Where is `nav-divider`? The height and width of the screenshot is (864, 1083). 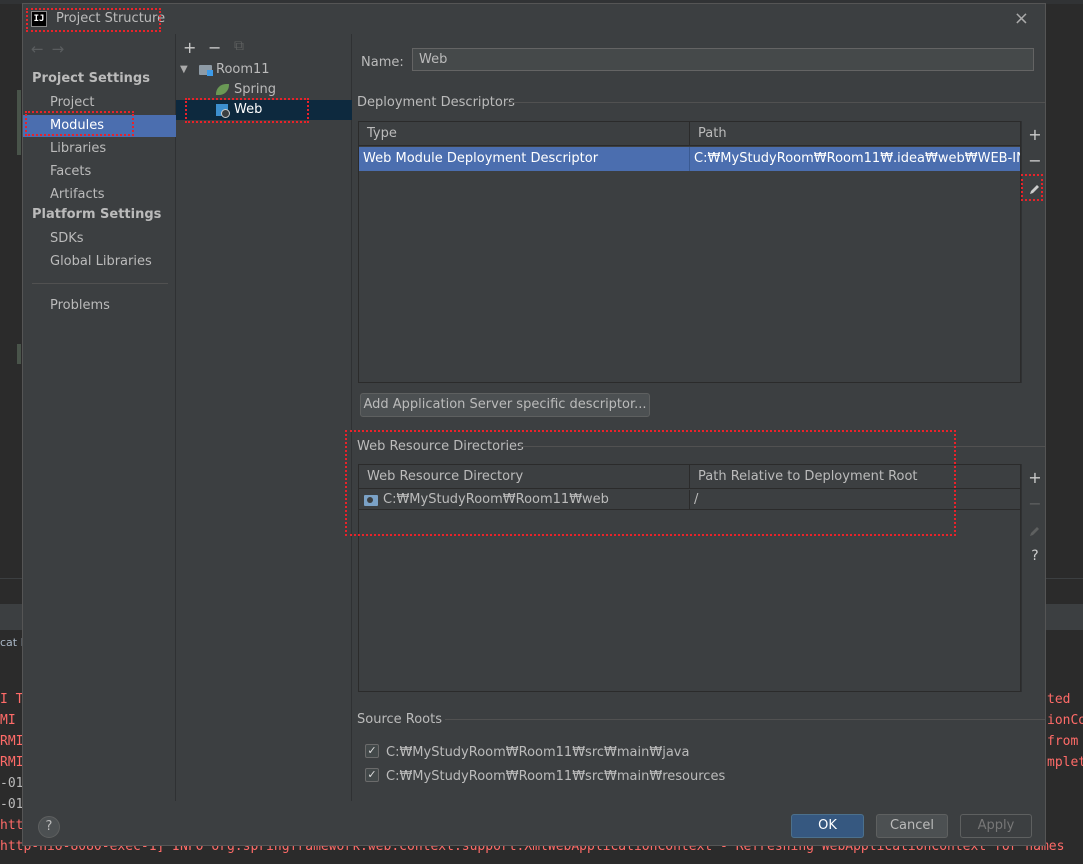
nav-divider is located at coordinates (100, 283).